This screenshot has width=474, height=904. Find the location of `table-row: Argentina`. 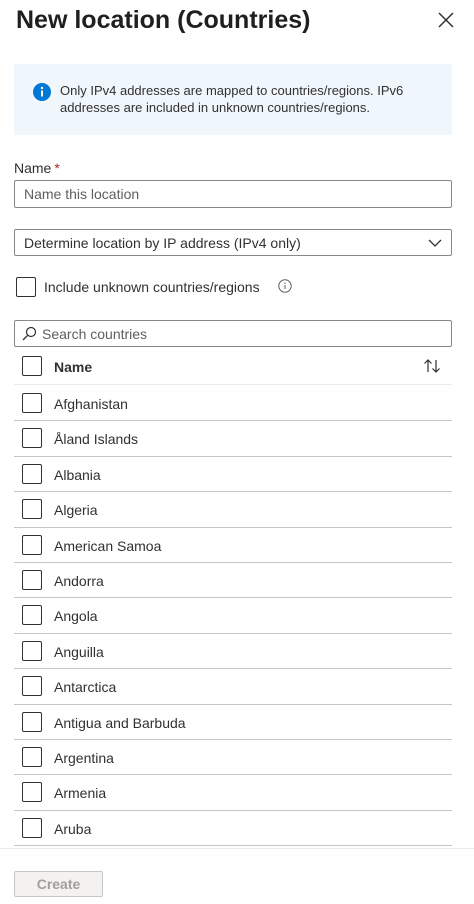

table-row: Argentina is located at coordinates (233, 758).